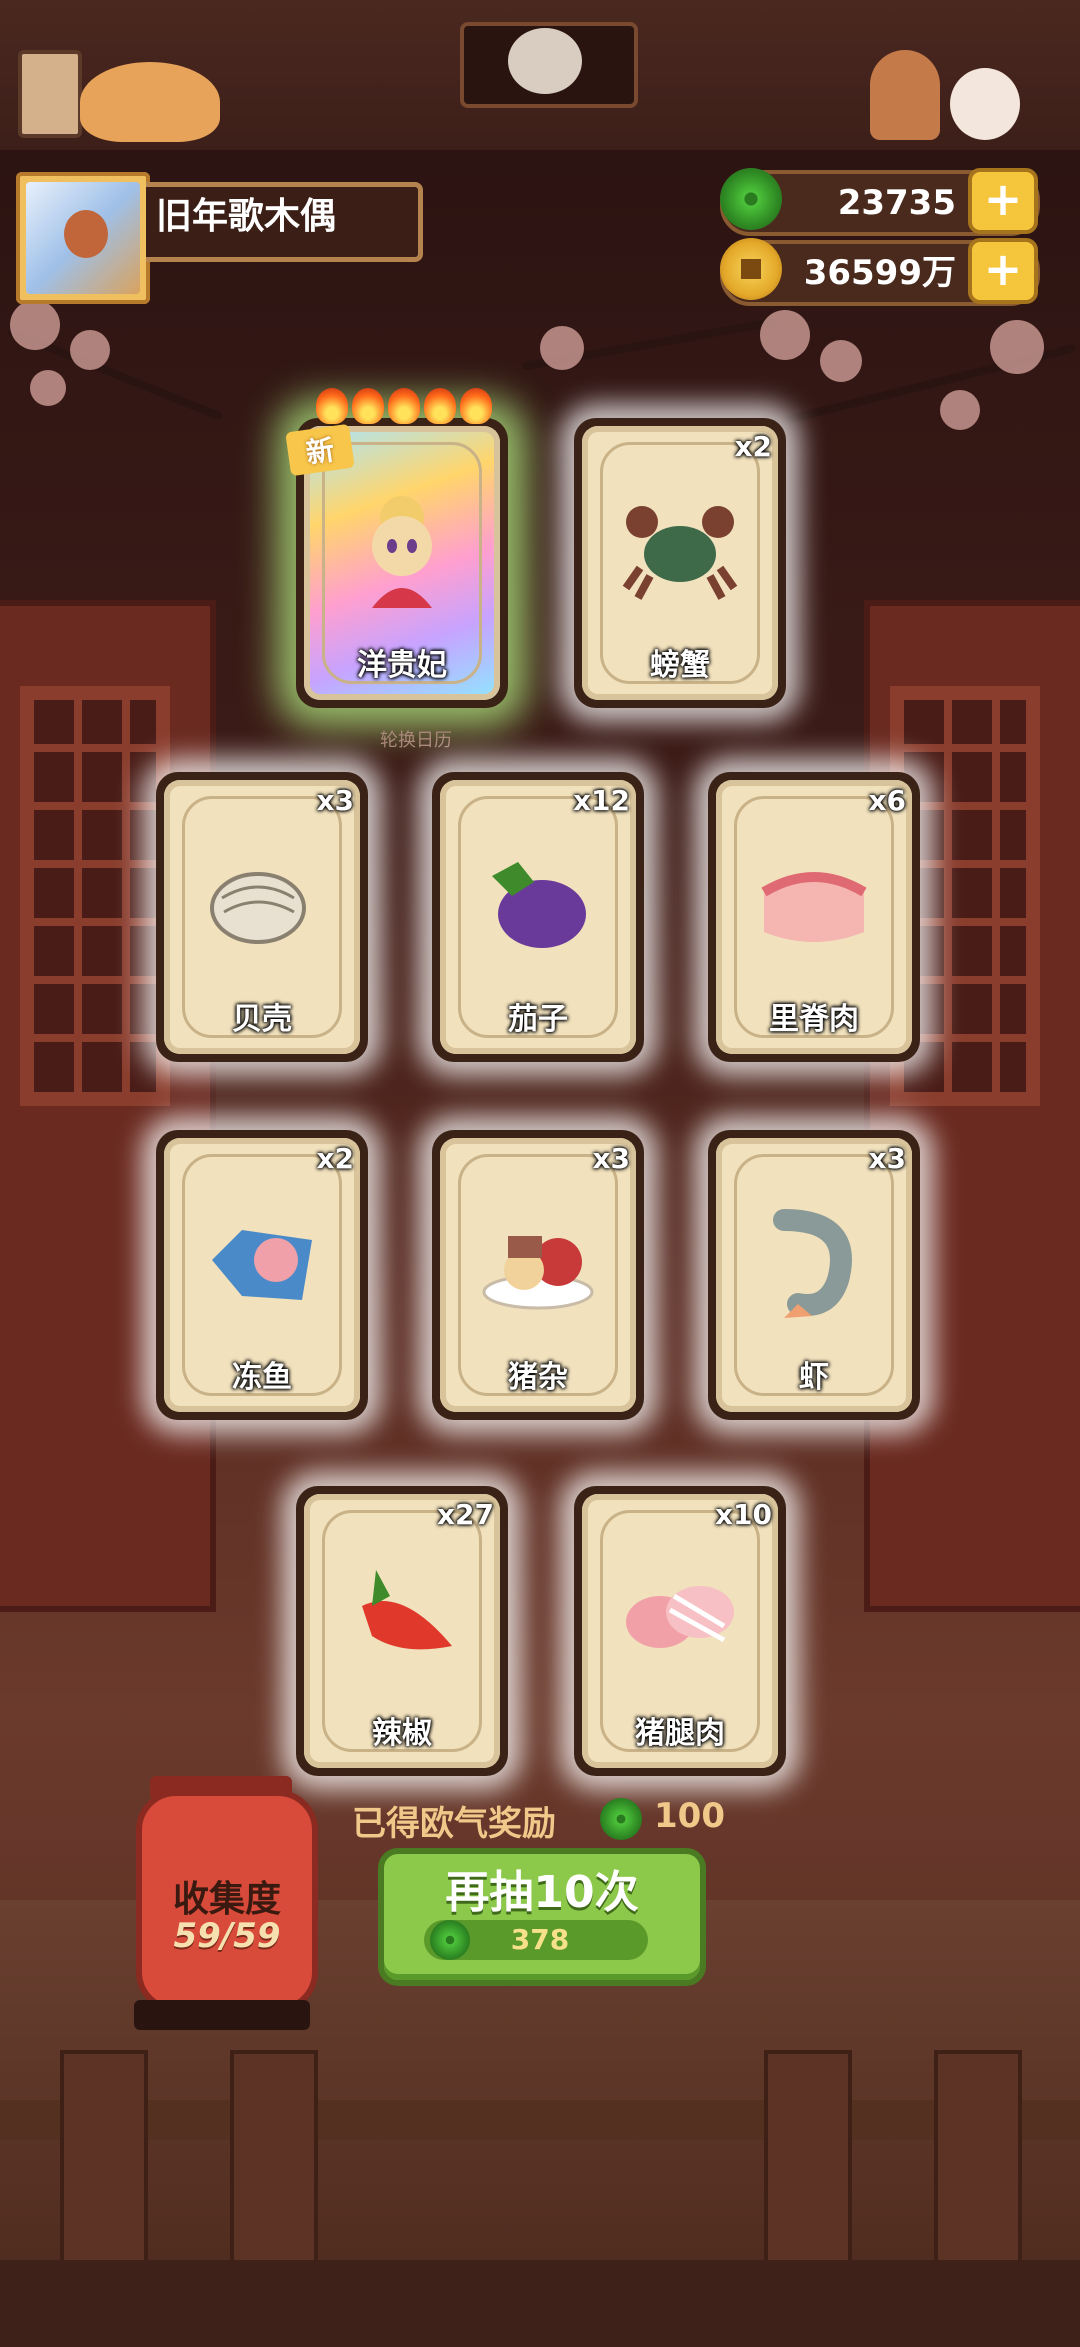 This screenshot has width=1080, height=2347. What do you see at coordinates (751, 269) in the screenshot?
I see `coin-icon` at bounding box center [751, 269].